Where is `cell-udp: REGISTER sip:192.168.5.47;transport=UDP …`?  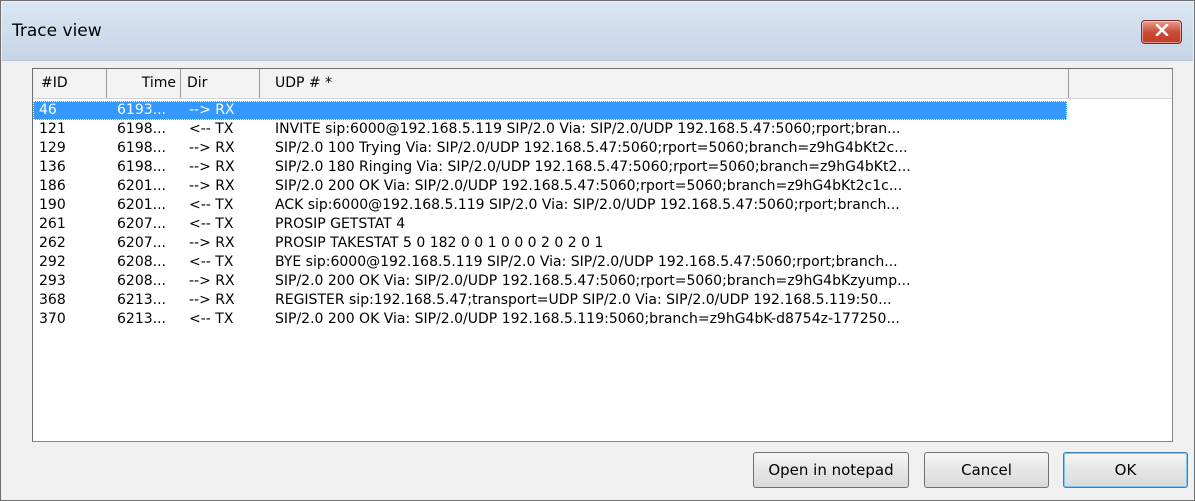 cell-udp: REGISTER sip:192.168.5.47;transport=UDP … is located at coordinates (583, 300).